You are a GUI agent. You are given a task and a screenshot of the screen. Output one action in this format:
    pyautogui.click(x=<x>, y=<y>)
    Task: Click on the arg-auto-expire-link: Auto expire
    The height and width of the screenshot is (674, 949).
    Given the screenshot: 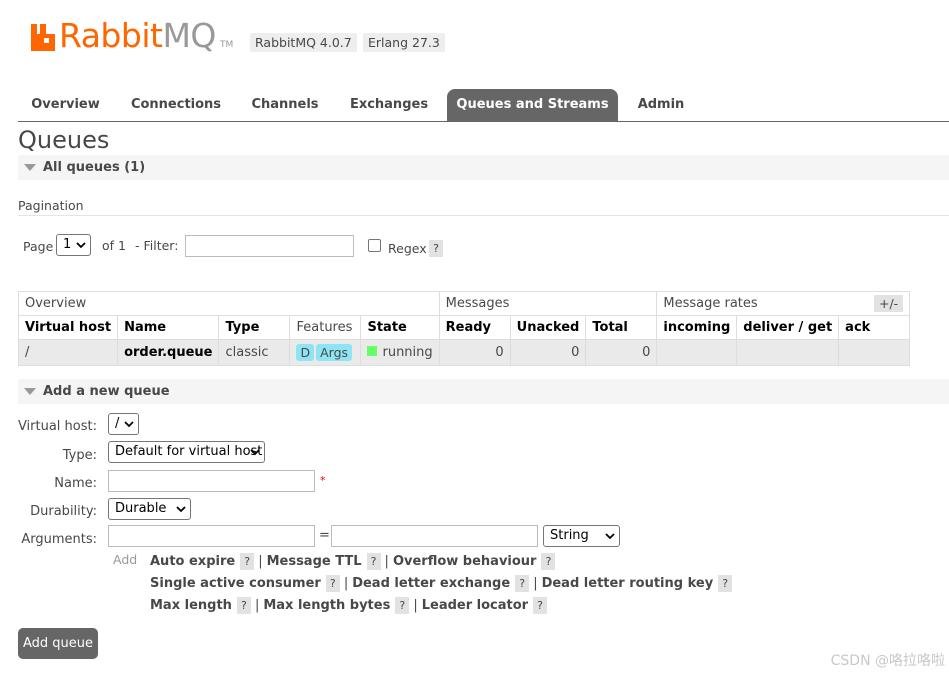 What is the action you would take?
    pyautogui.click(x=192, y=561)
    